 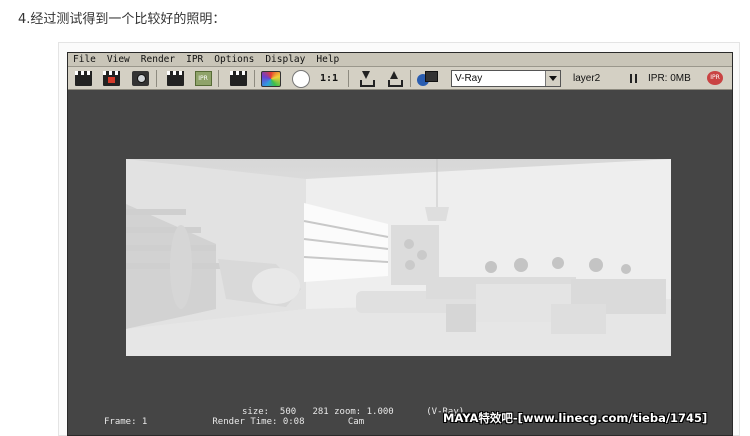 What do you see at coordinates (633, 78) in the screenshot?
I see `pause-icon` at bounding box center [633, 78].